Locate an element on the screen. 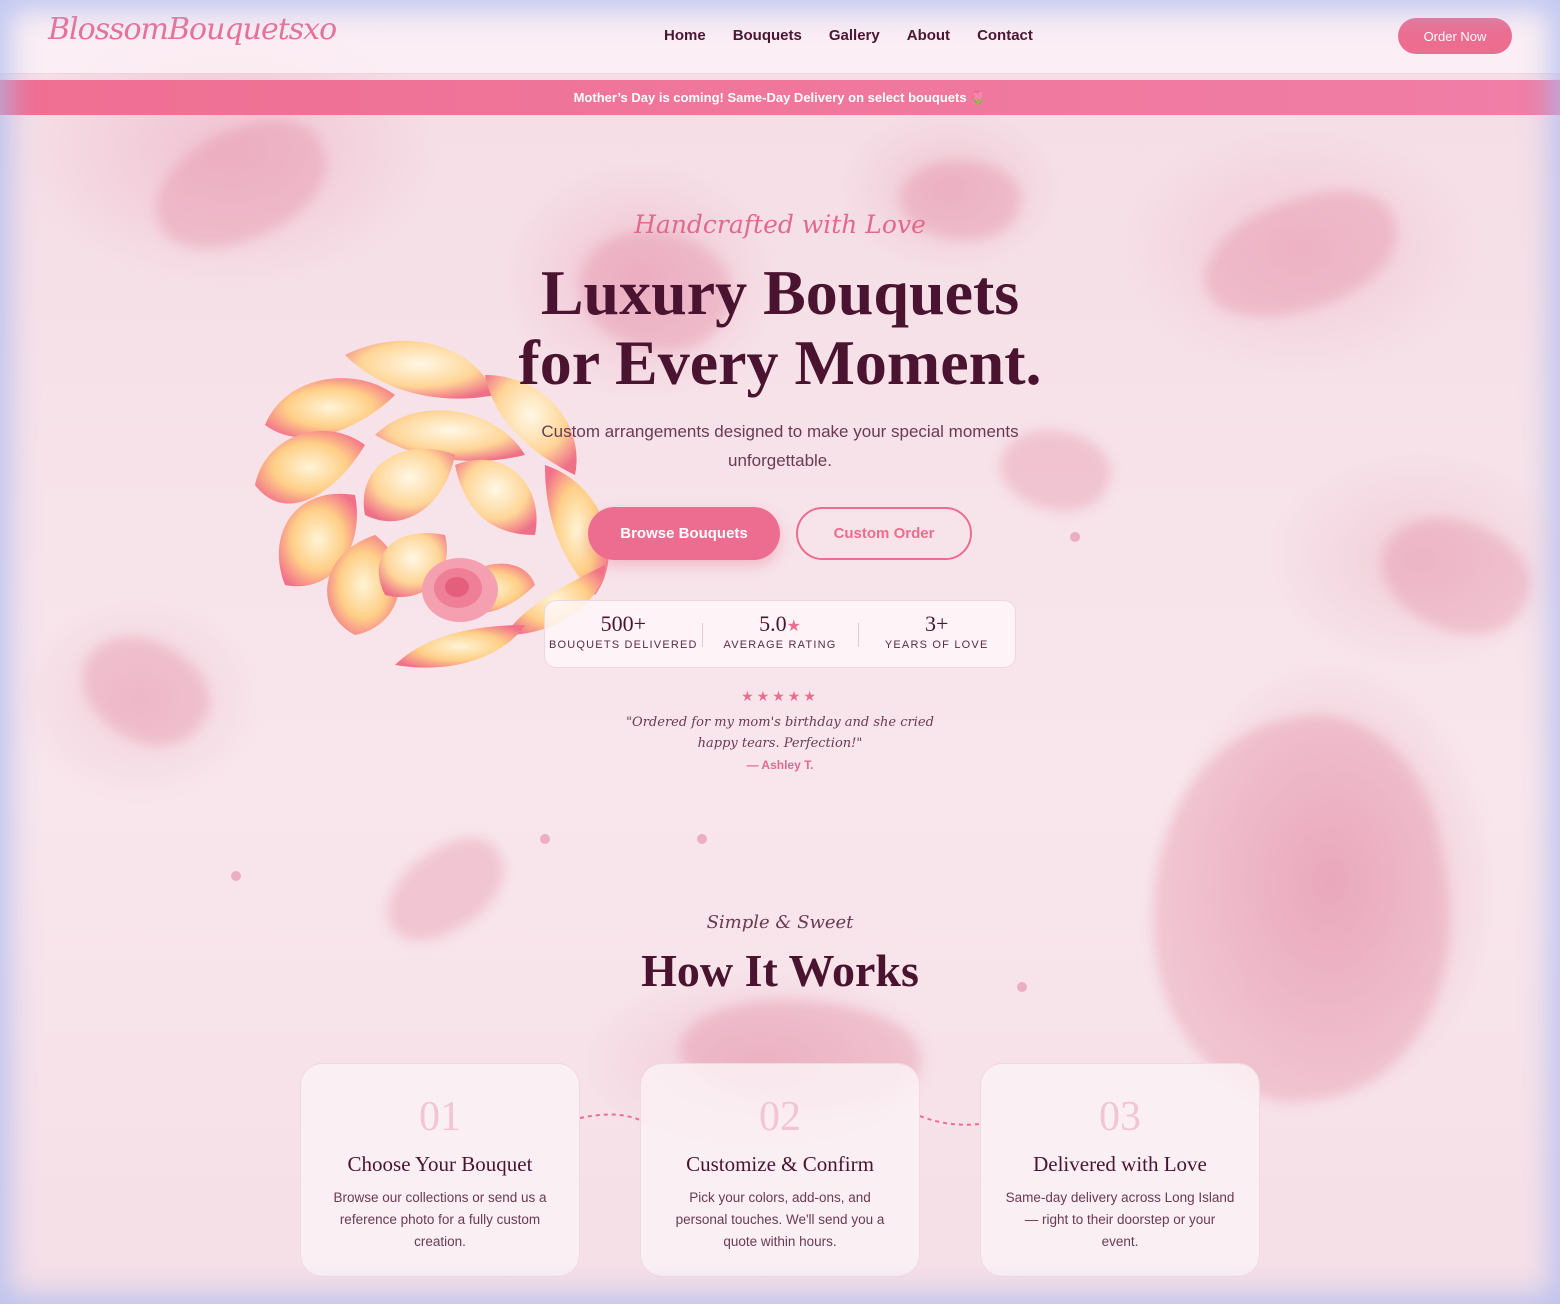  how-it-works-title: How It Works is located at coordinates (780, 970).